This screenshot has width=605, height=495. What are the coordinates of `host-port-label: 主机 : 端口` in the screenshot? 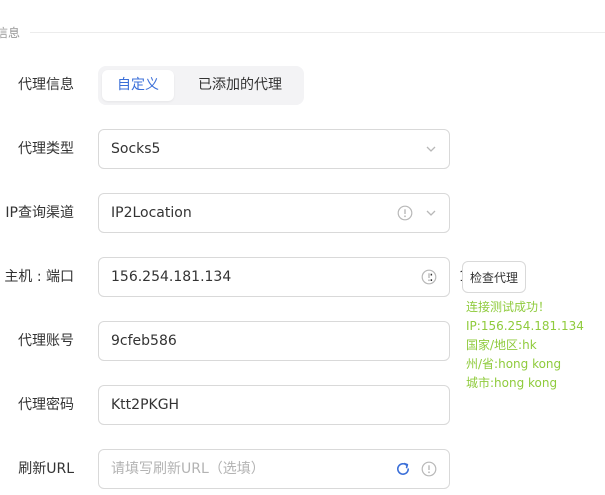 It's located at (39, 277).